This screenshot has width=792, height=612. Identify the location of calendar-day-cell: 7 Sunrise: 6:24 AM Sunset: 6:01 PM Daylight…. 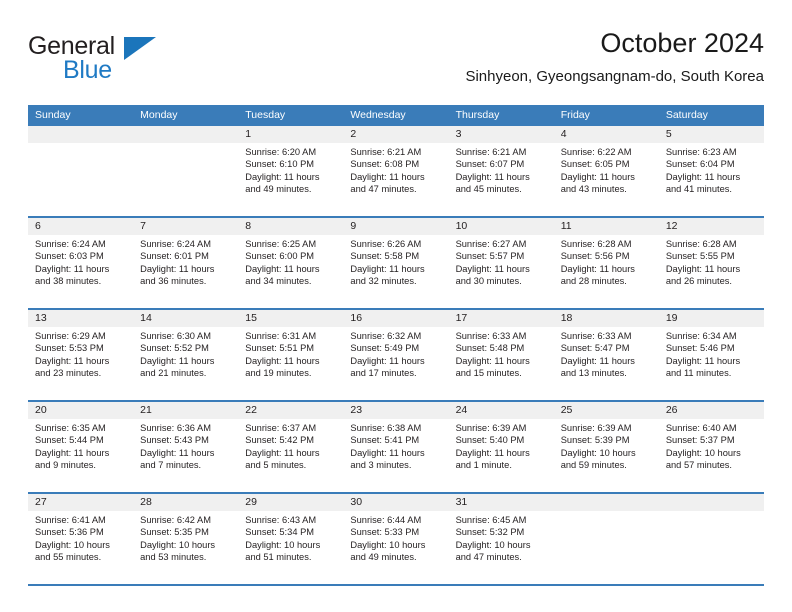
(186, 263).